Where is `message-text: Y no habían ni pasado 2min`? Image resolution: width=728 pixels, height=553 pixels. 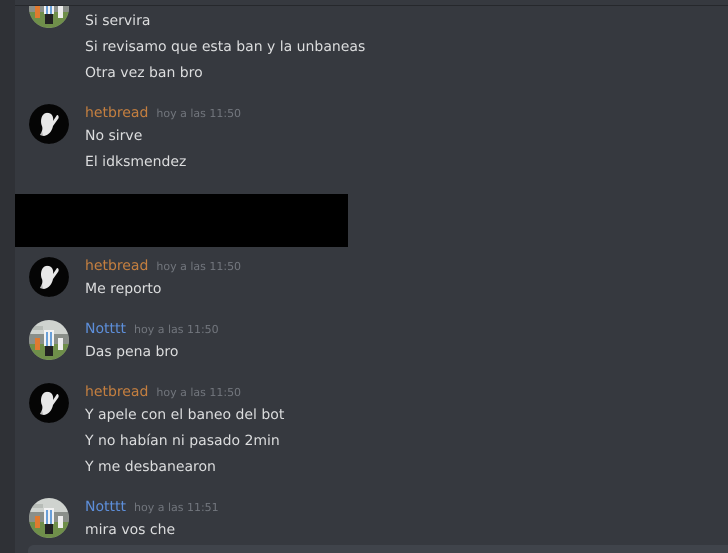
message-text: Y no habían ni pasado 2min is located at coordinates (183, 441).